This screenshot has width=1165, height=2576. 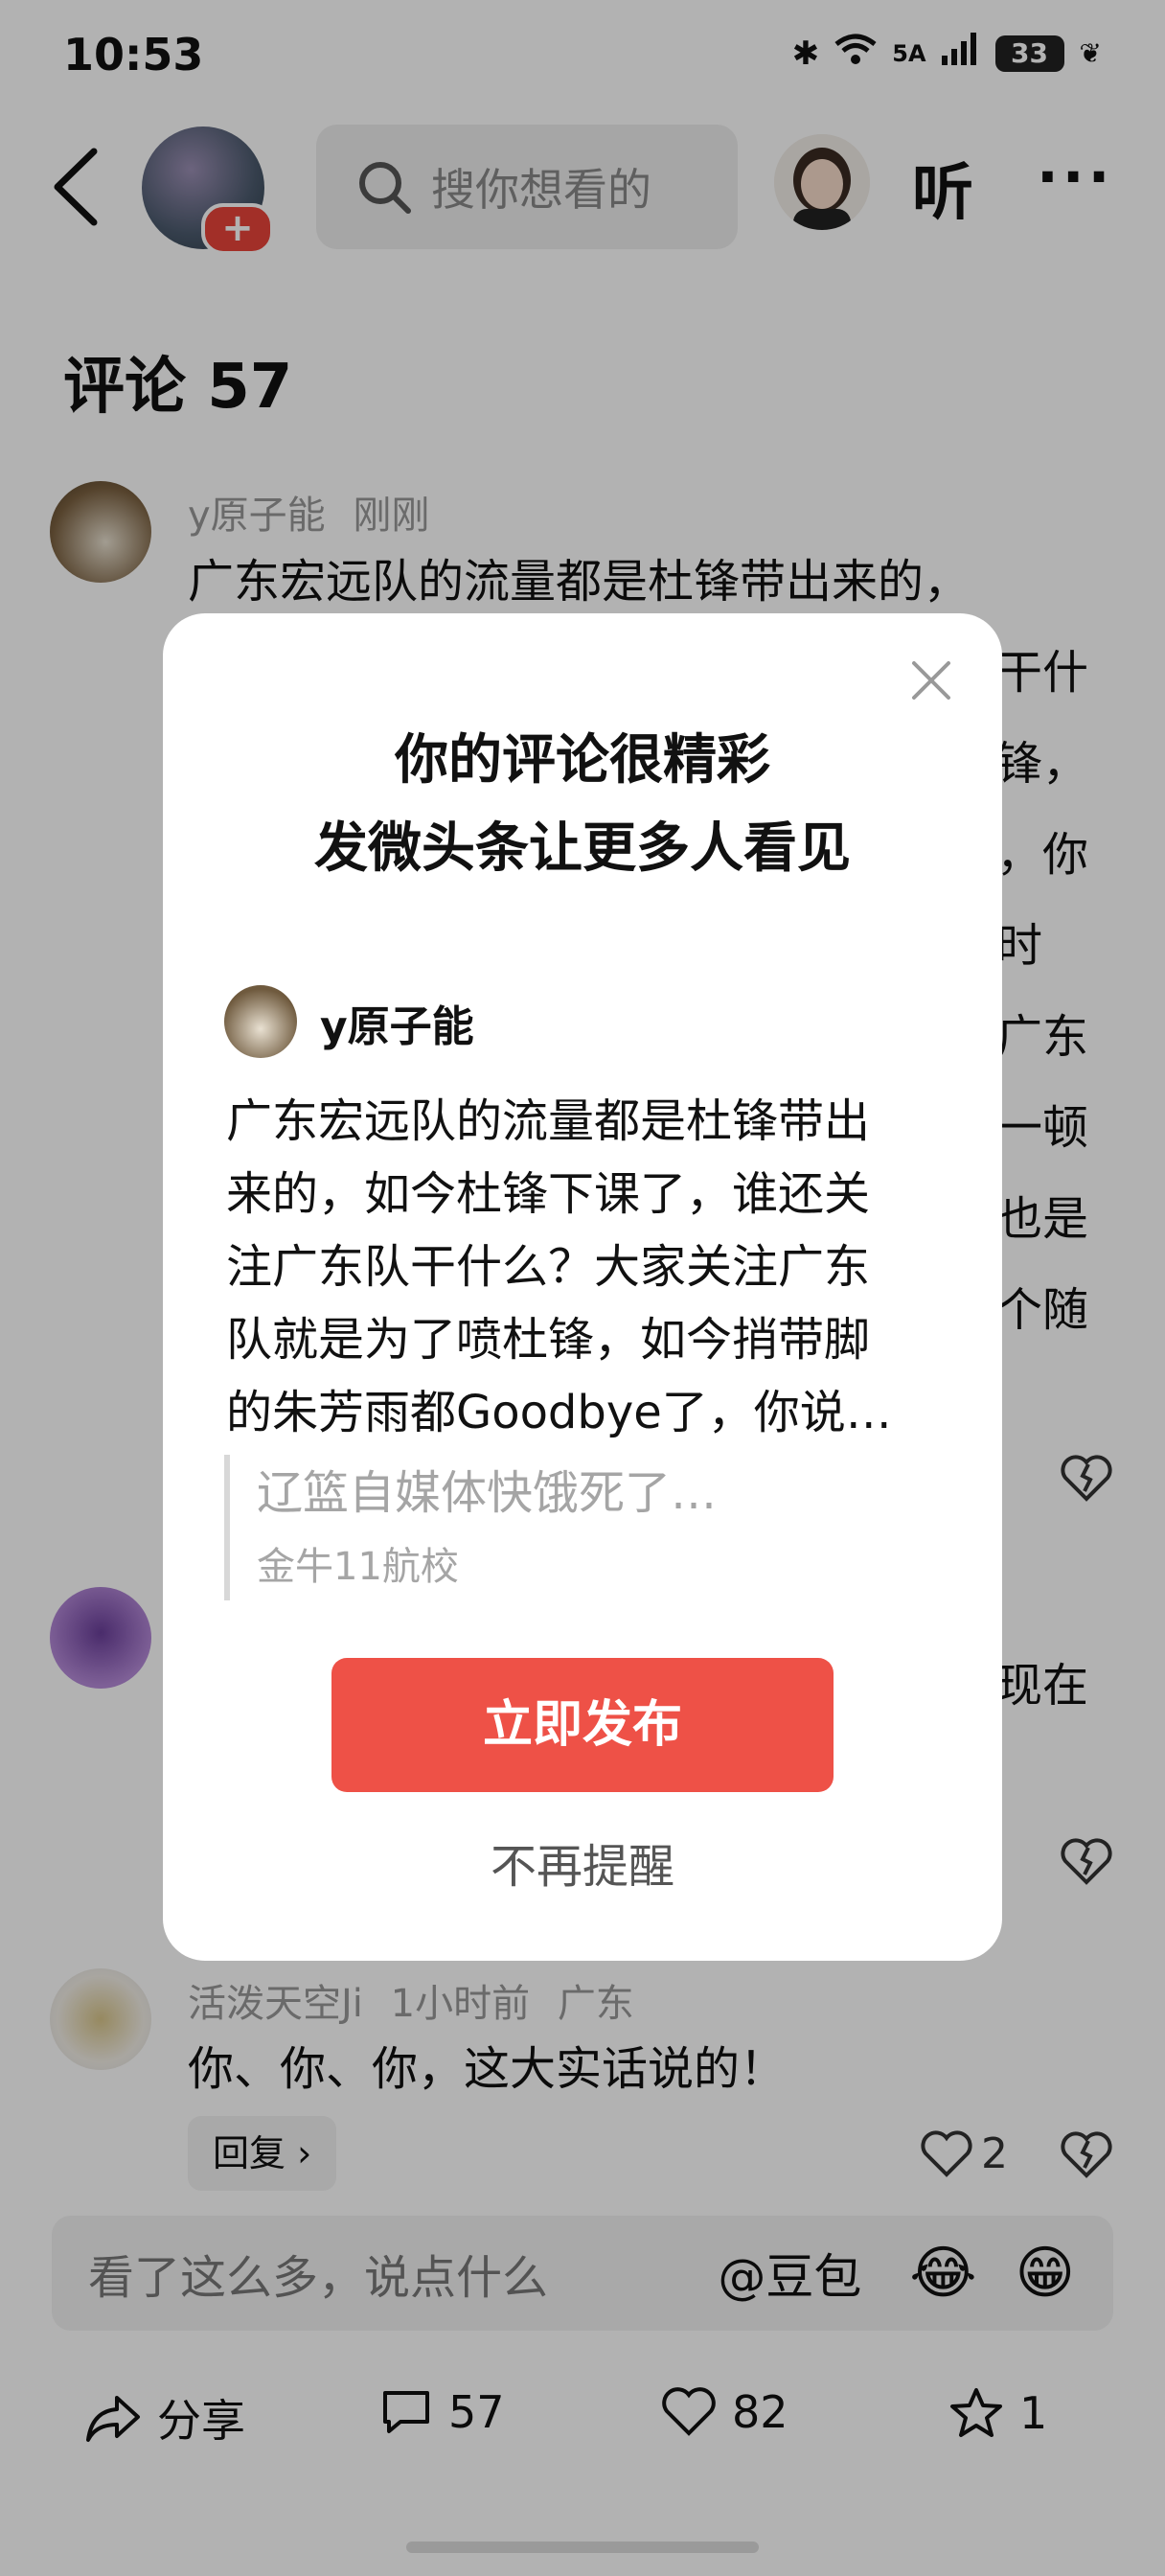 I want to click on preview-text-line: 队就是为了喷杜锋，如今捎带脚, so click(x=549, y=1340).